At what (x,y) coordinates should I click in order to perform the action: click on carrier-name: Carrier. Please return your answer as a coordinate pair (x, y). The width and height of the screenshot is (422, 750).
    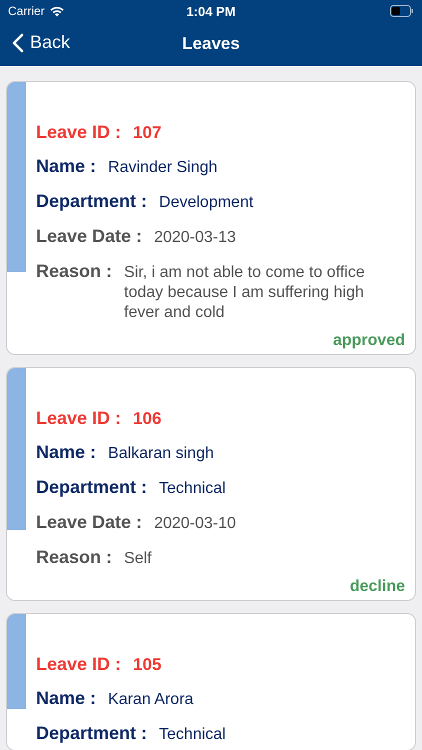
    Looking at the image, I should click on (26, 11).